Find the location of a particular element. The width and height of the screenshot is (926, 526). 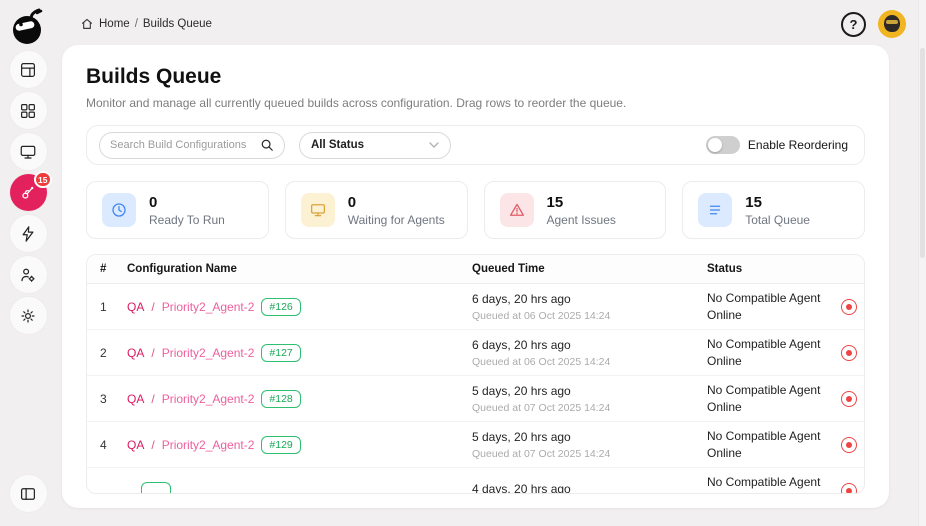

build-queue-icon is located at coordinates (28, 192).